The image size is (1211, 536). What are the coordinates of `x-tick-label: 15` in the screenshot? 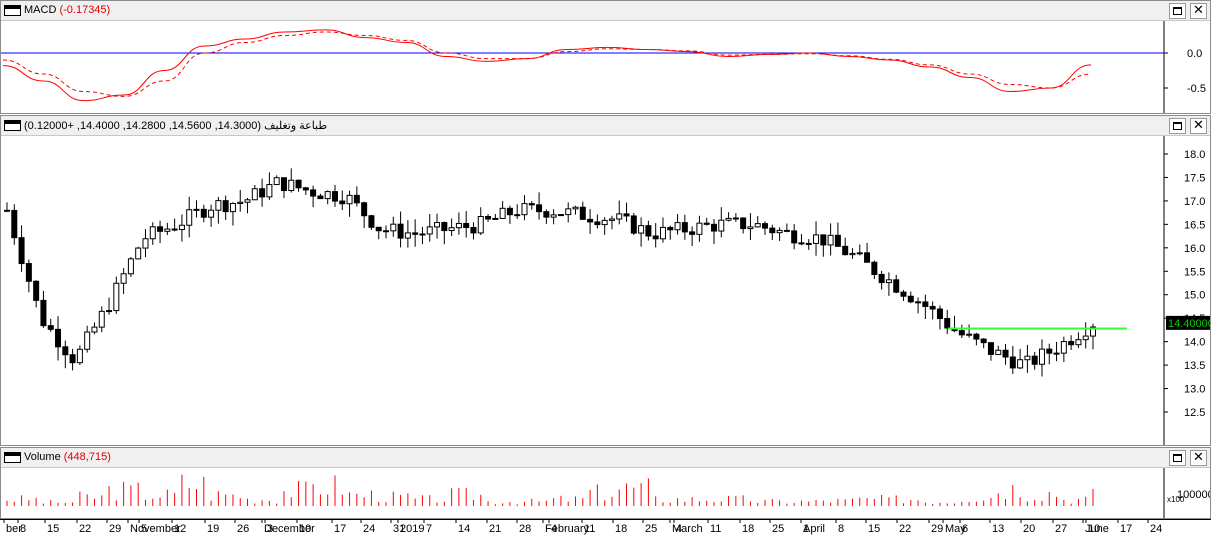 It's located at (53, 529).